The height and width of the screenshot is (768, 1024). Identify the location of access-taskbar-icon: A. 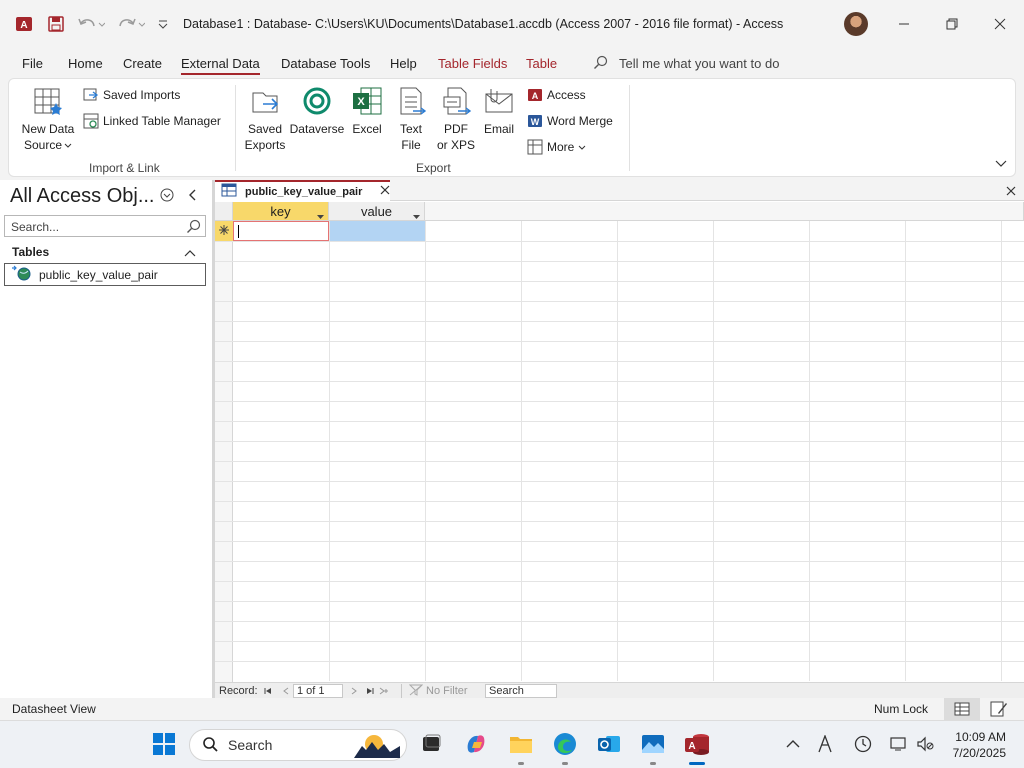
(697, 744).